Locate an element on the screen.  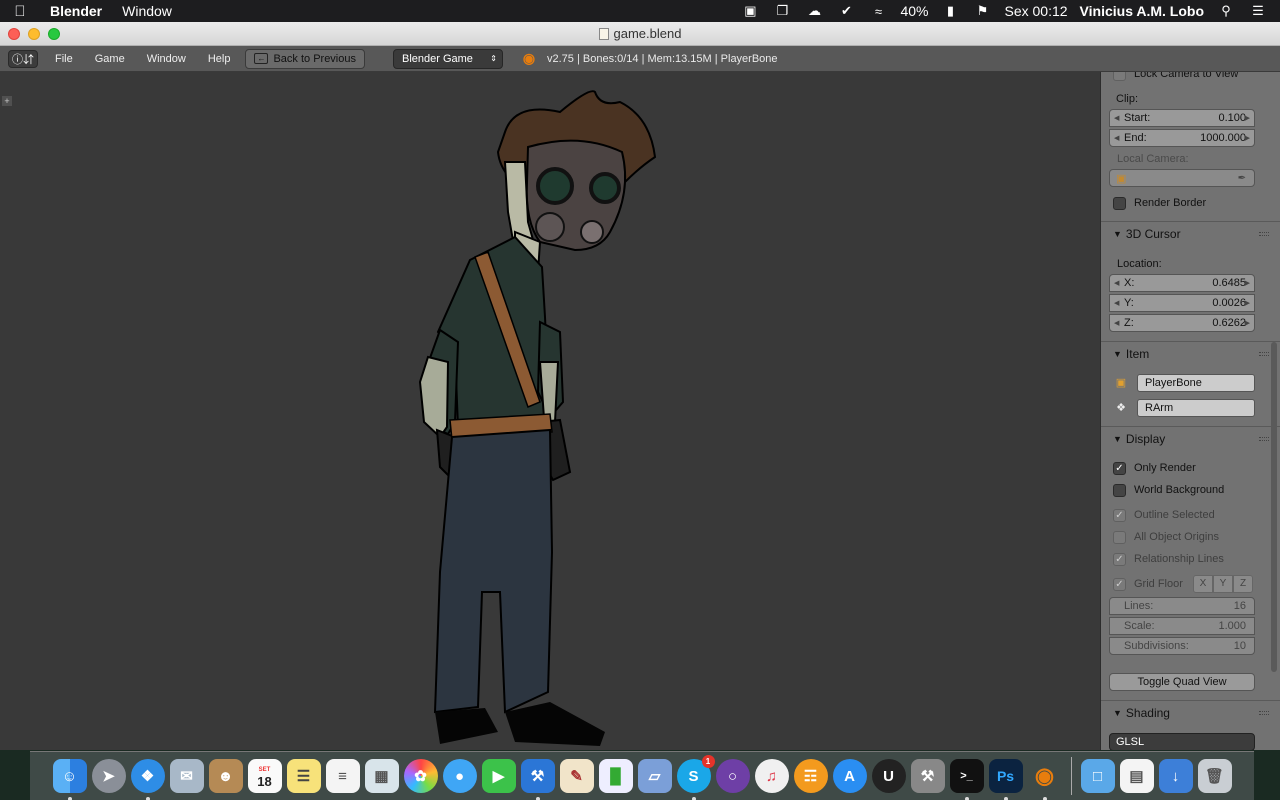
notes-icon: ☰ is located at coordinates (303, 776).